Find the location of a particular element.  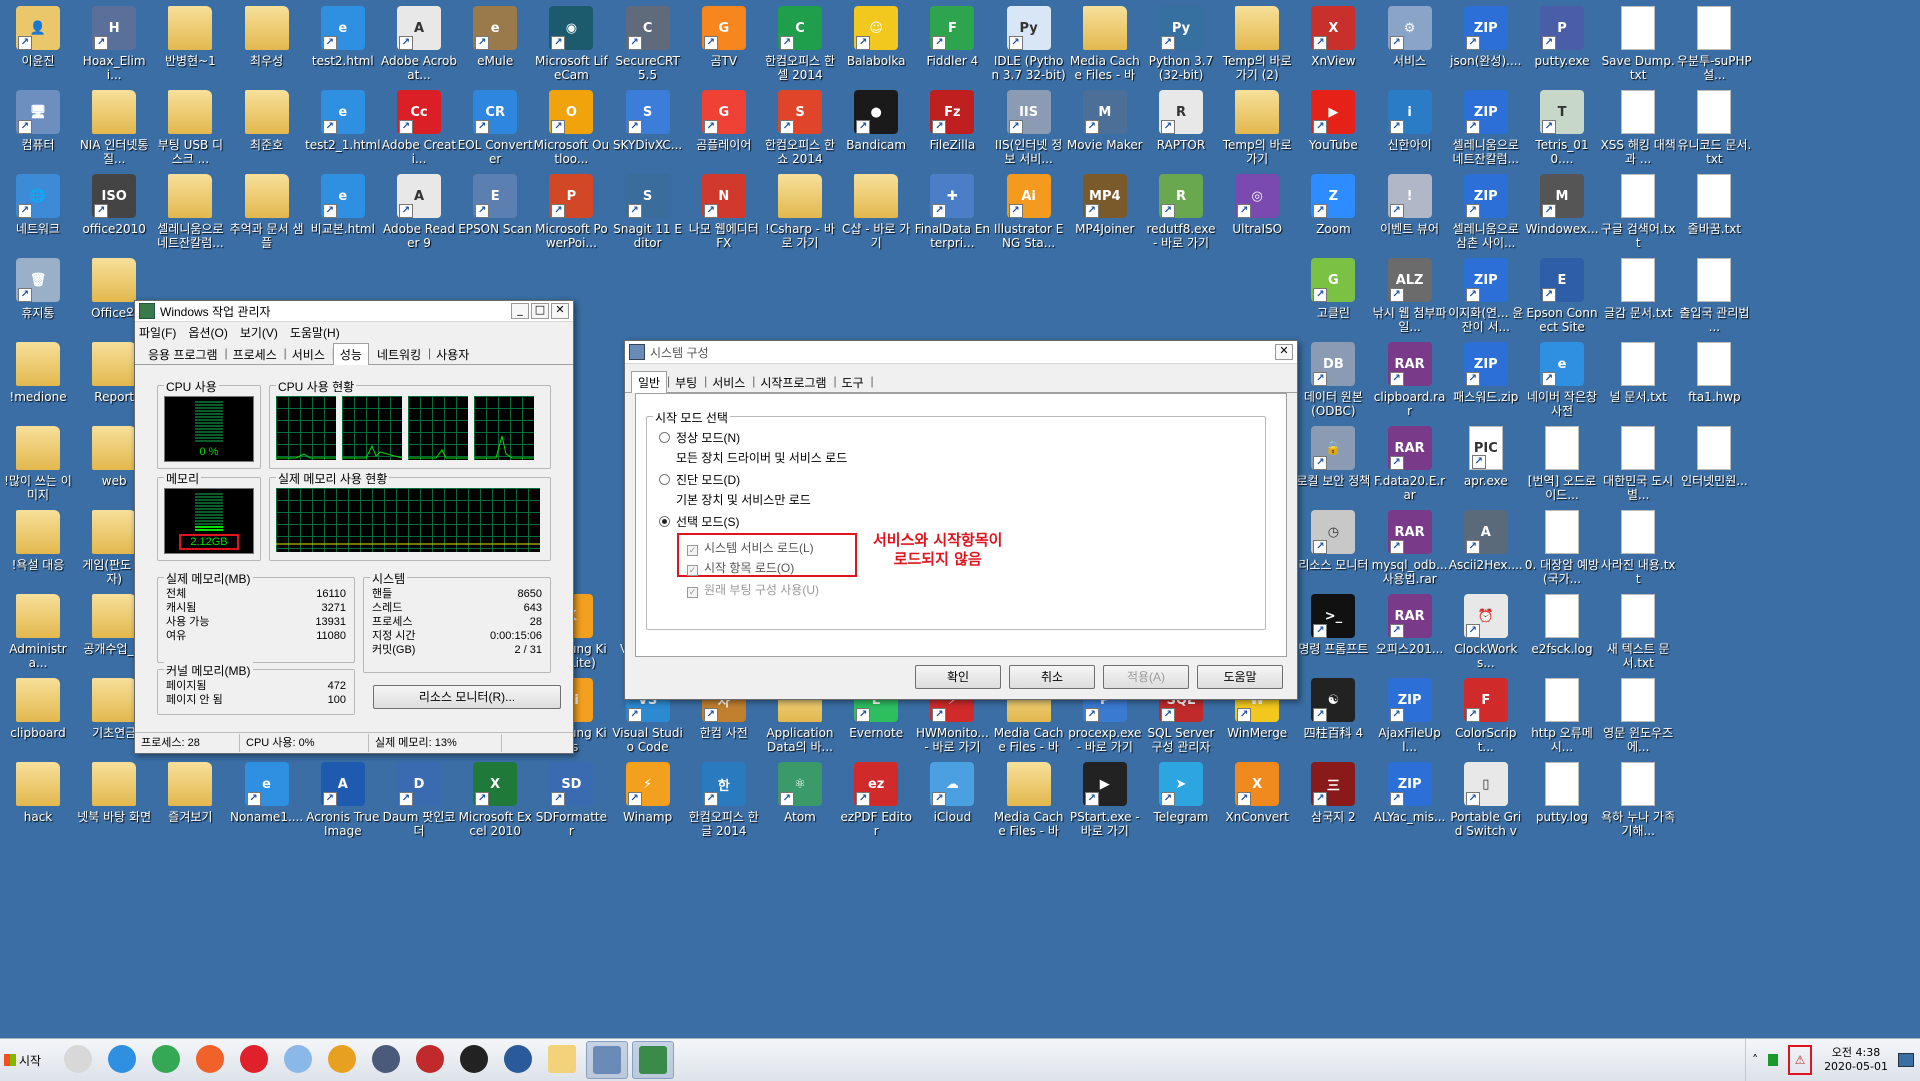

desktop-icon: ◷ 리소스 모니터 is located at coordinates (1333, 548).